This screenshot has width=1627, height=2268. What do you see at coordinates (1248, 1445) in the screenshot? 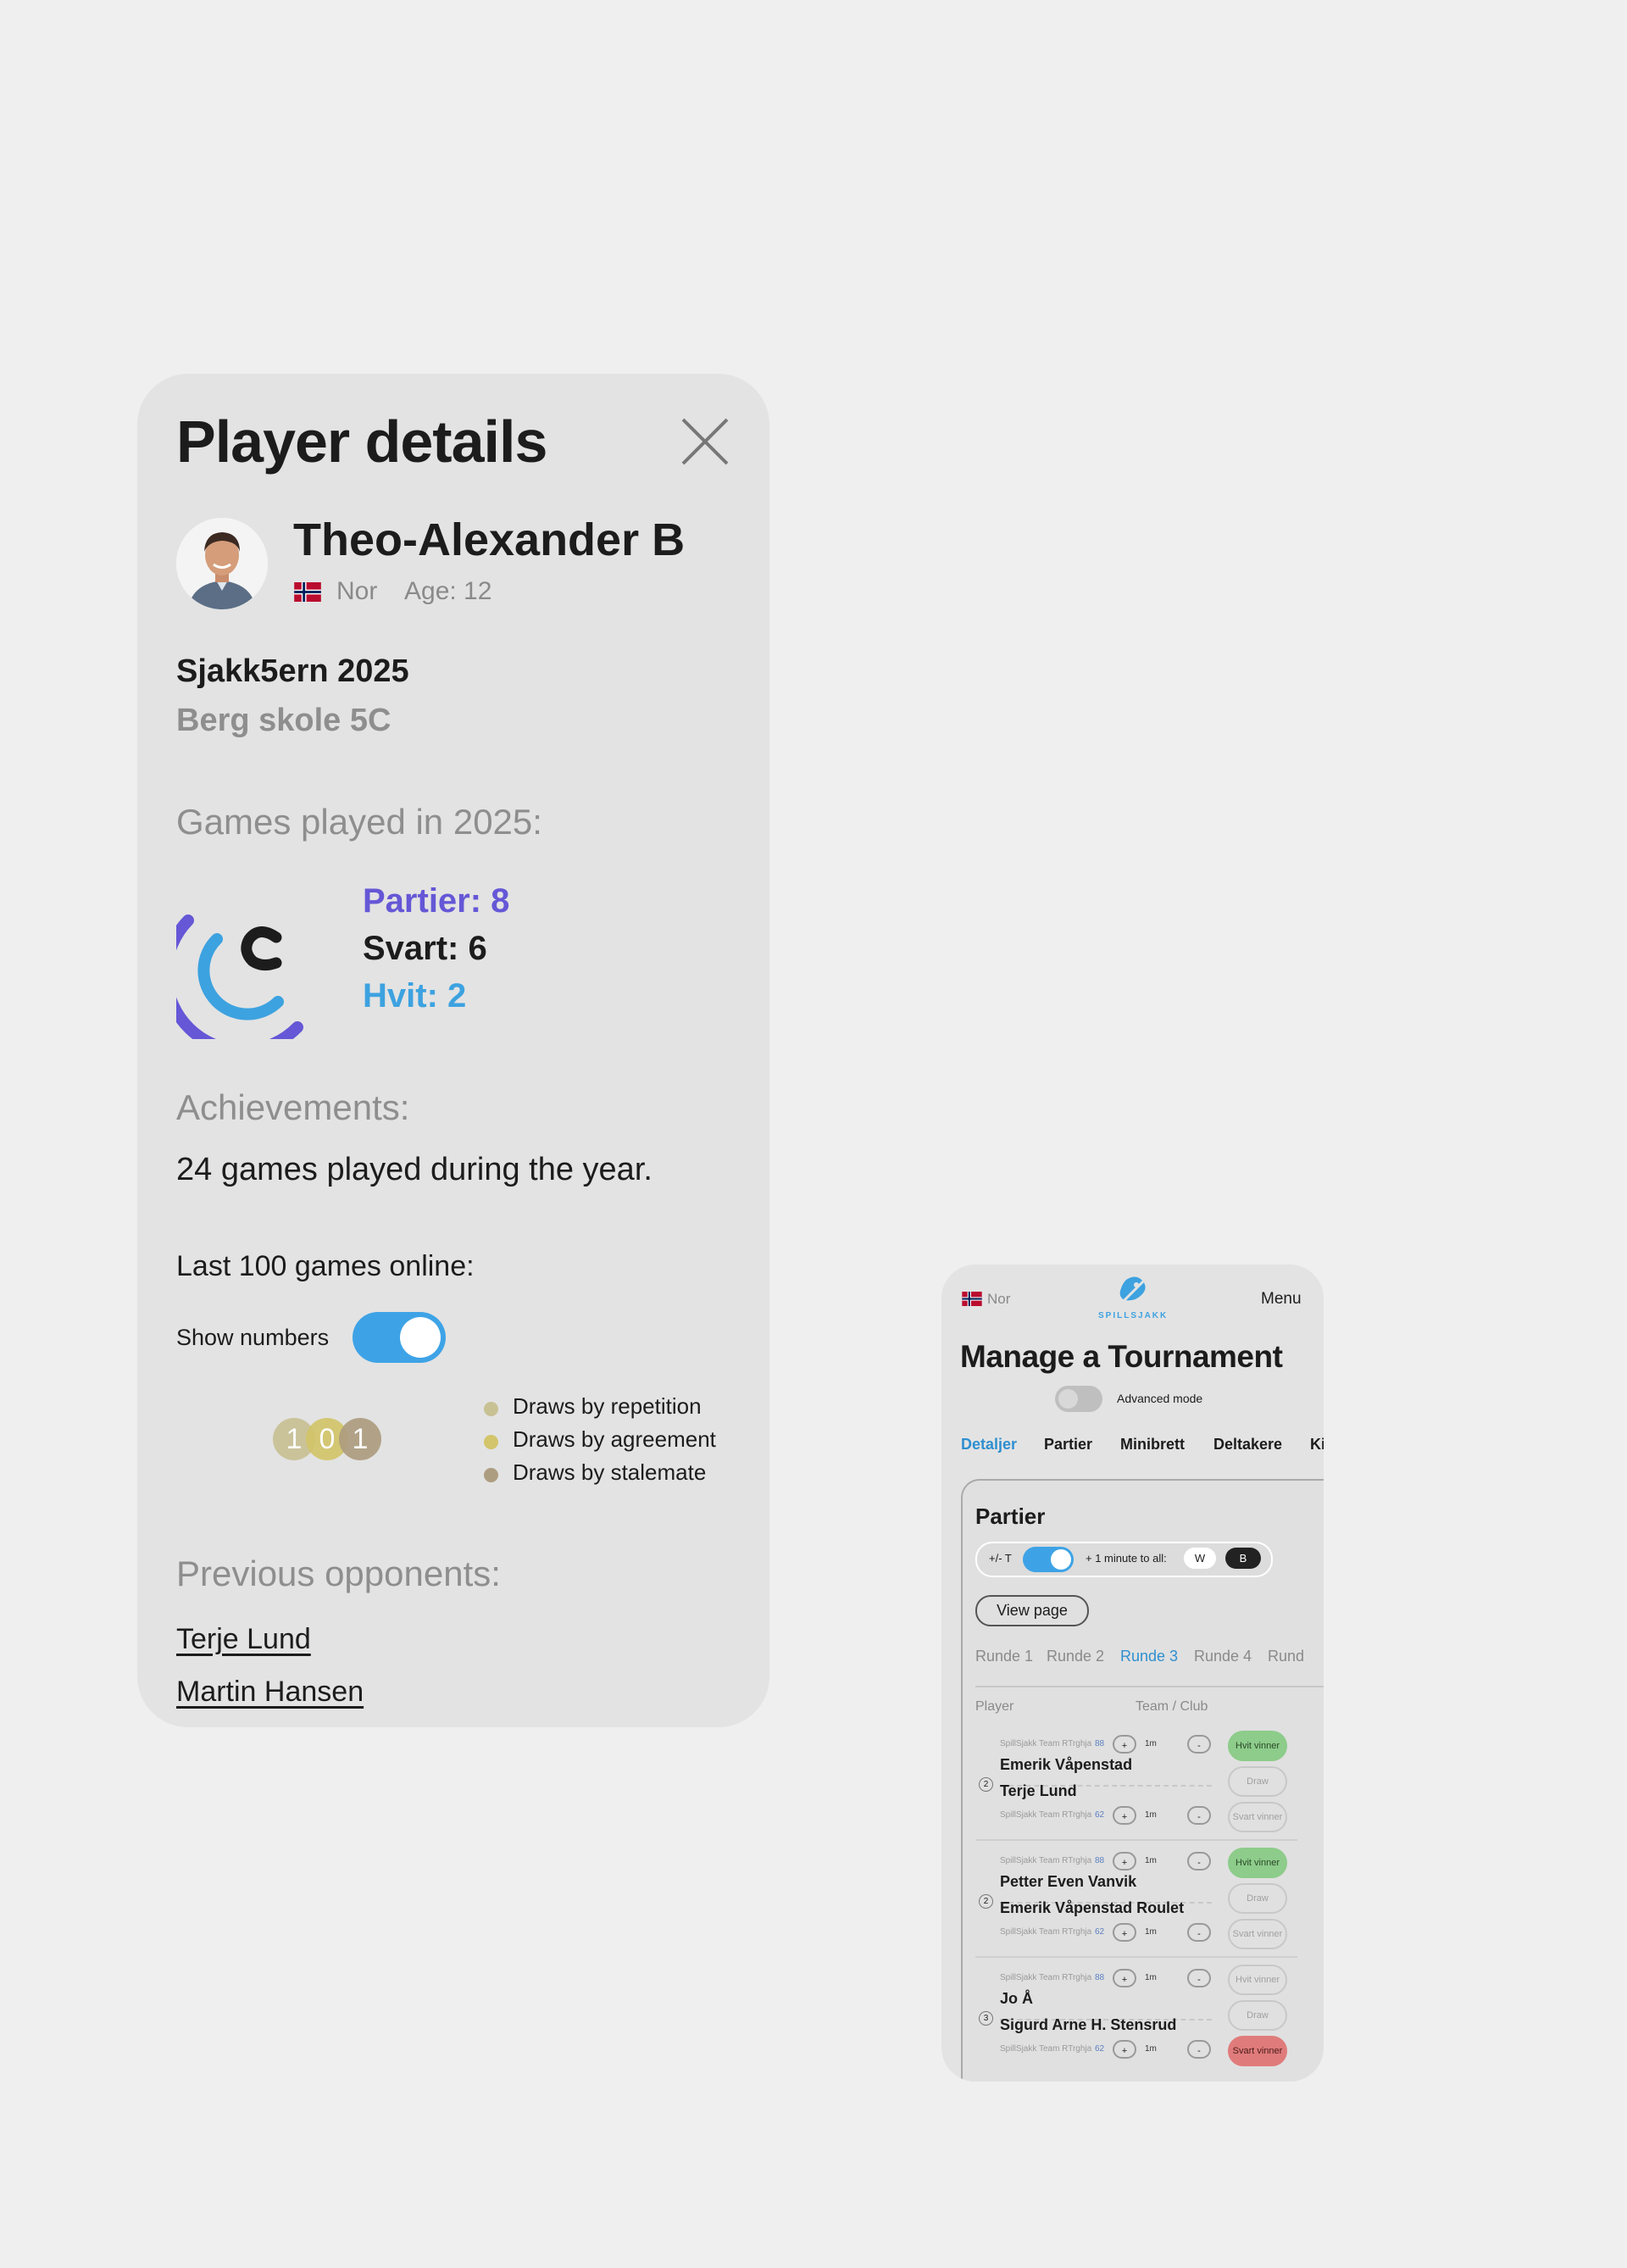
I see `tab-deltakere: Deltakere` at bounding box center [1248, 1445].